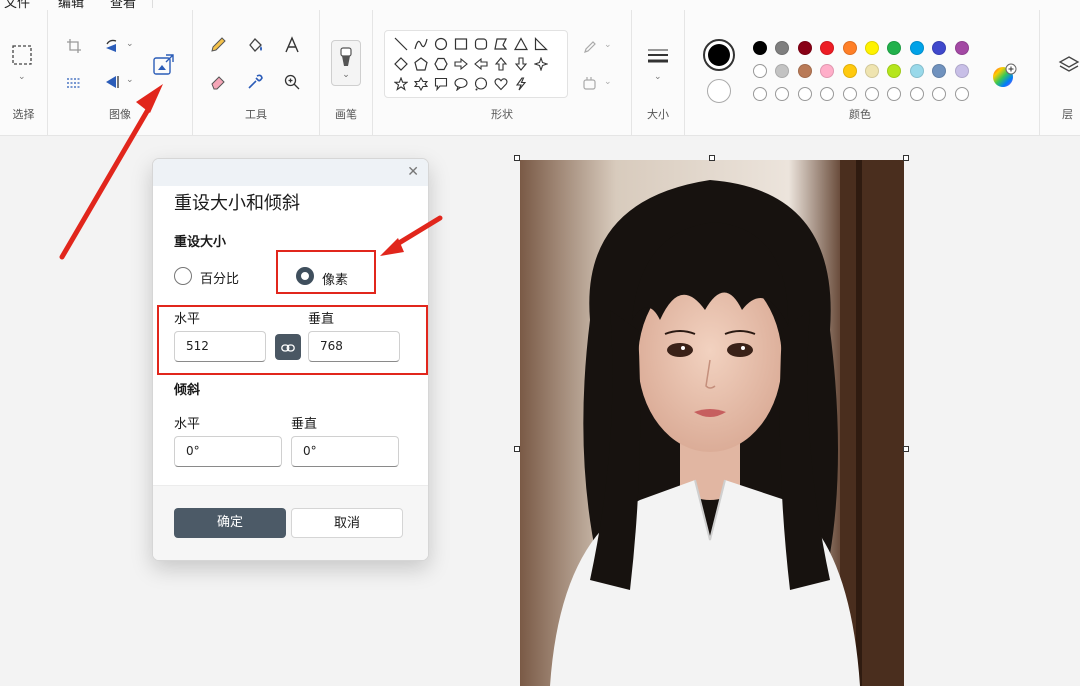 This screenshot has width=1080, height=686. What do you see at coordinates (251, 172) in the screenshot?
I see `annotation-arrows` at bounding box center [251, 172].